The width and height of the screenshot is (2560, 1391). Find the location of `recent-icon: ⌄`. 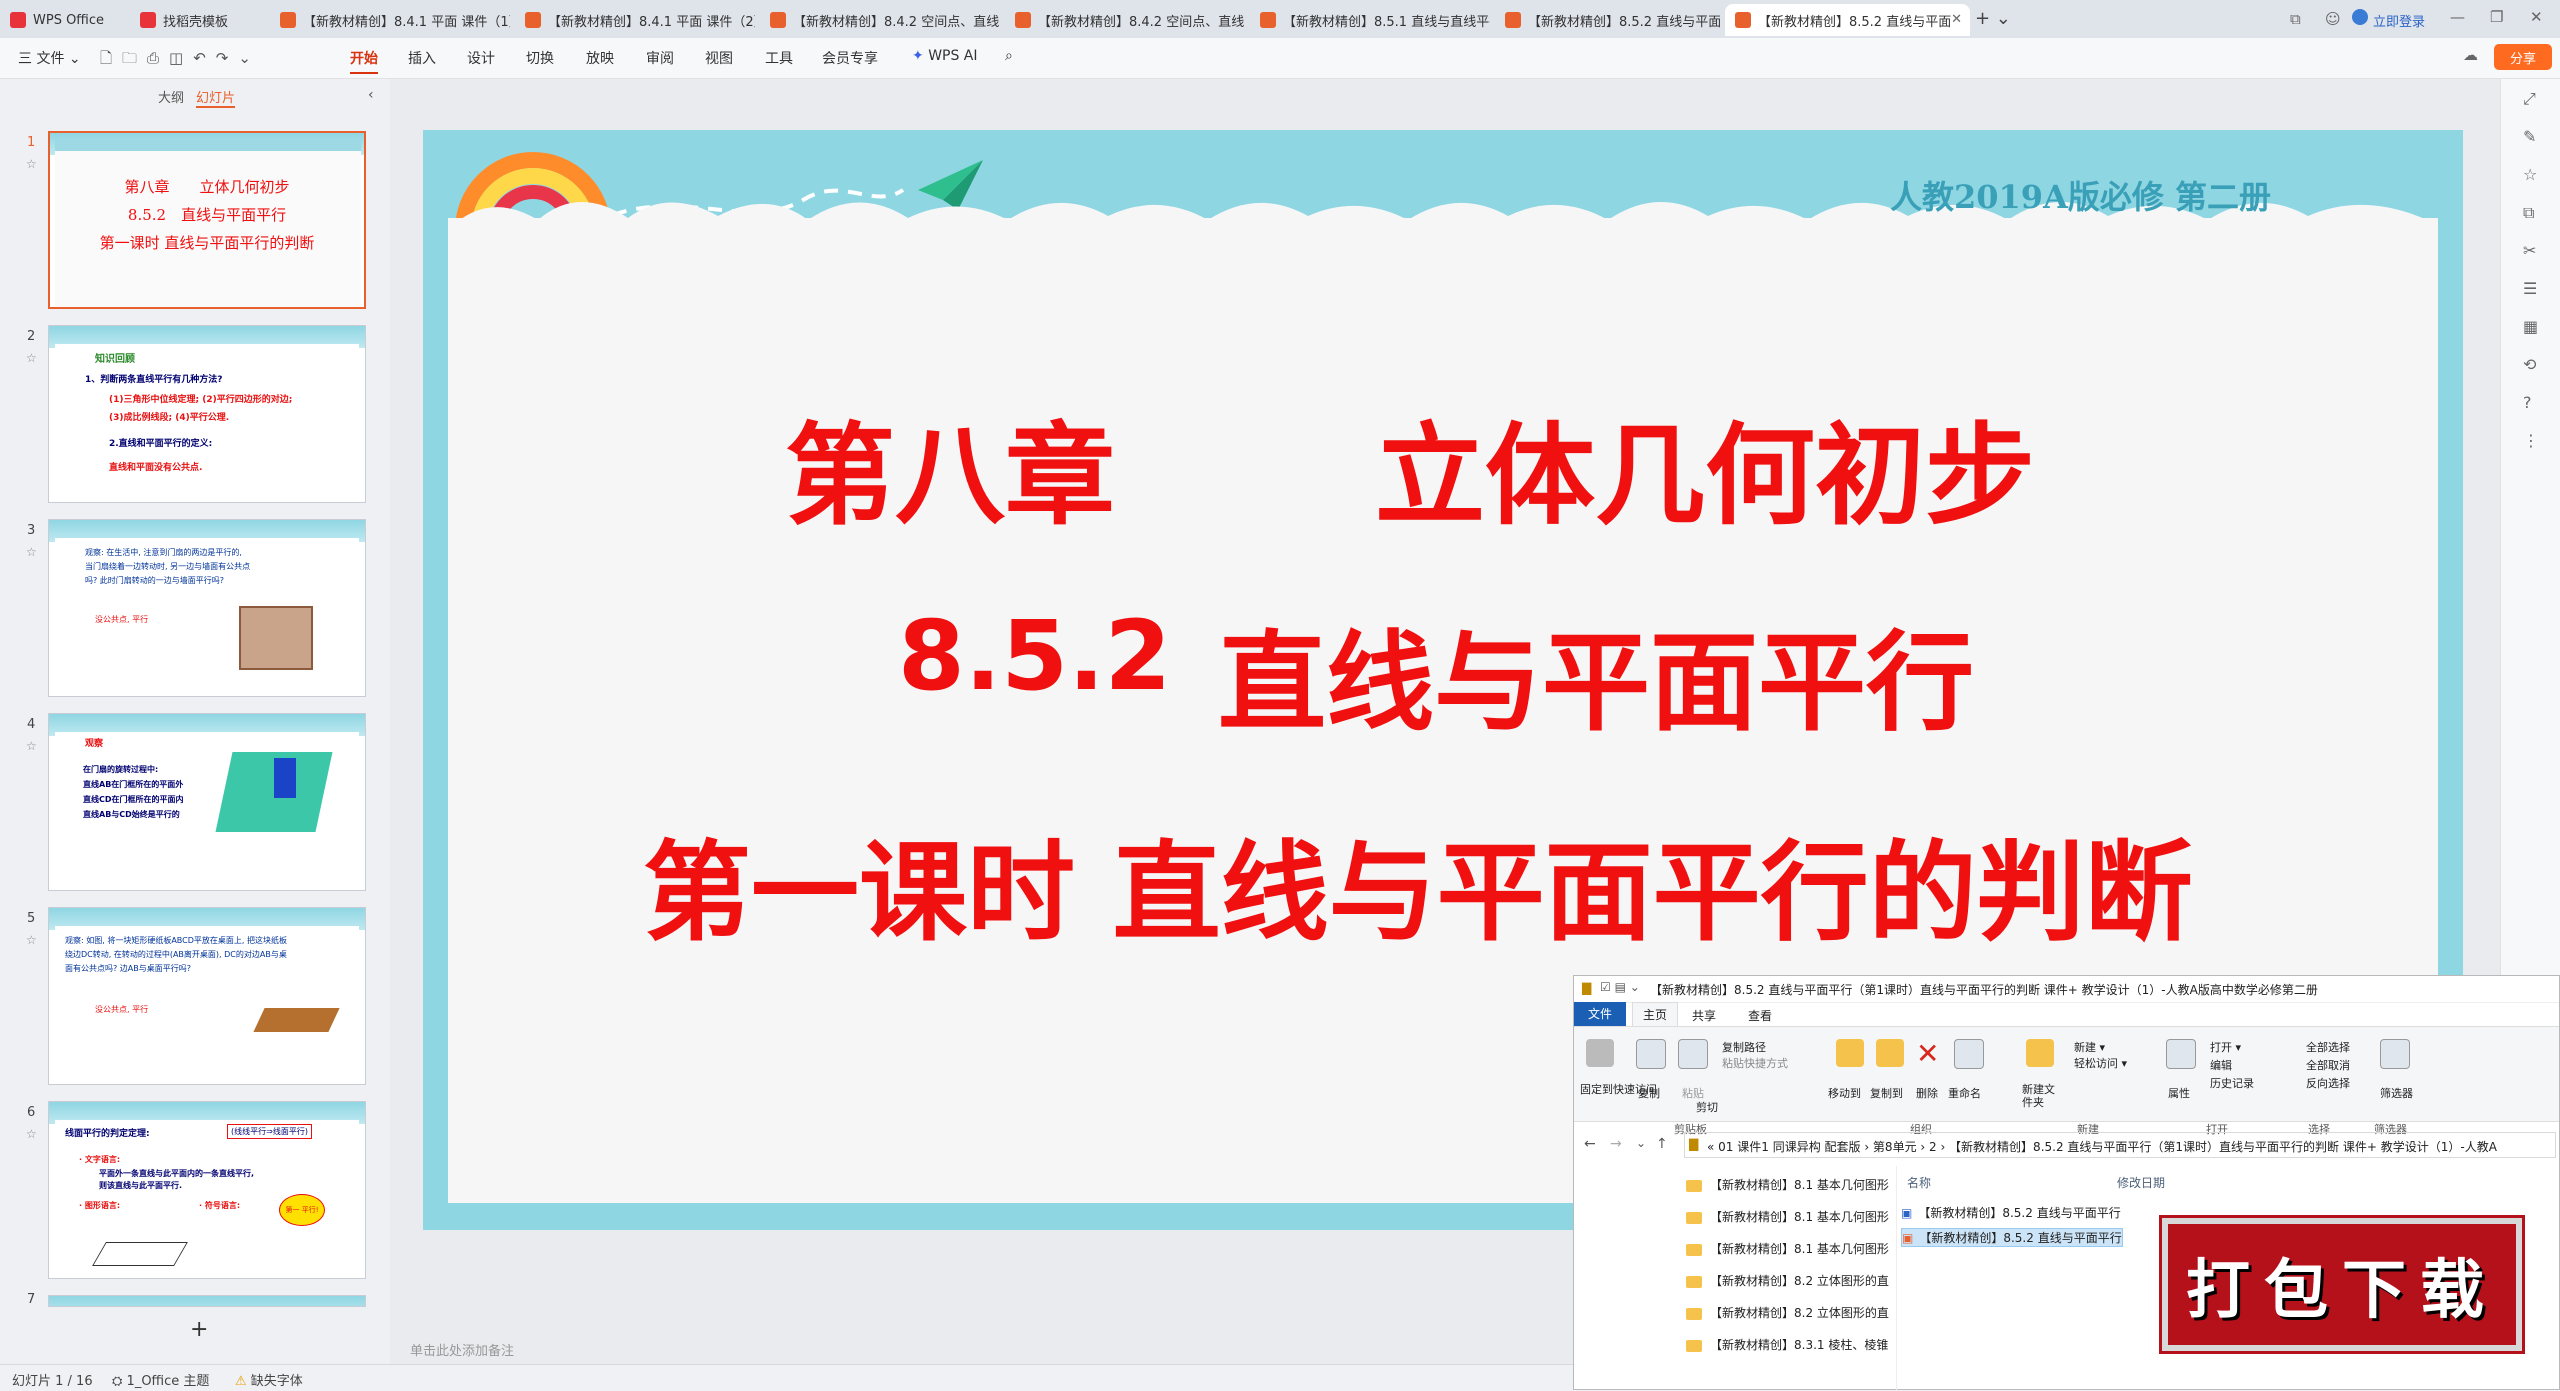

recent-icon: ⌄ is located at coordinates (1641, 1143).